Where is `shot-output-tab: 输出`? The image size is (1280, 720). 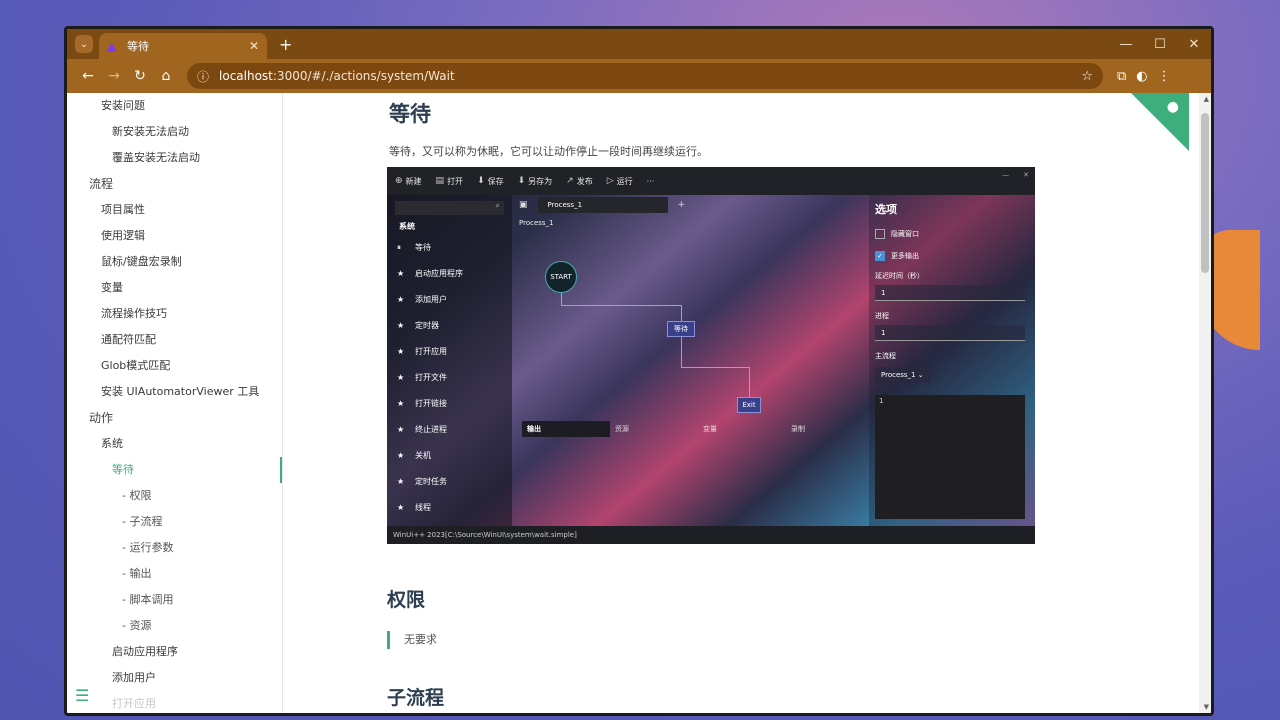 shot-output-tab: 输出 is located at coordinates (566, 429).